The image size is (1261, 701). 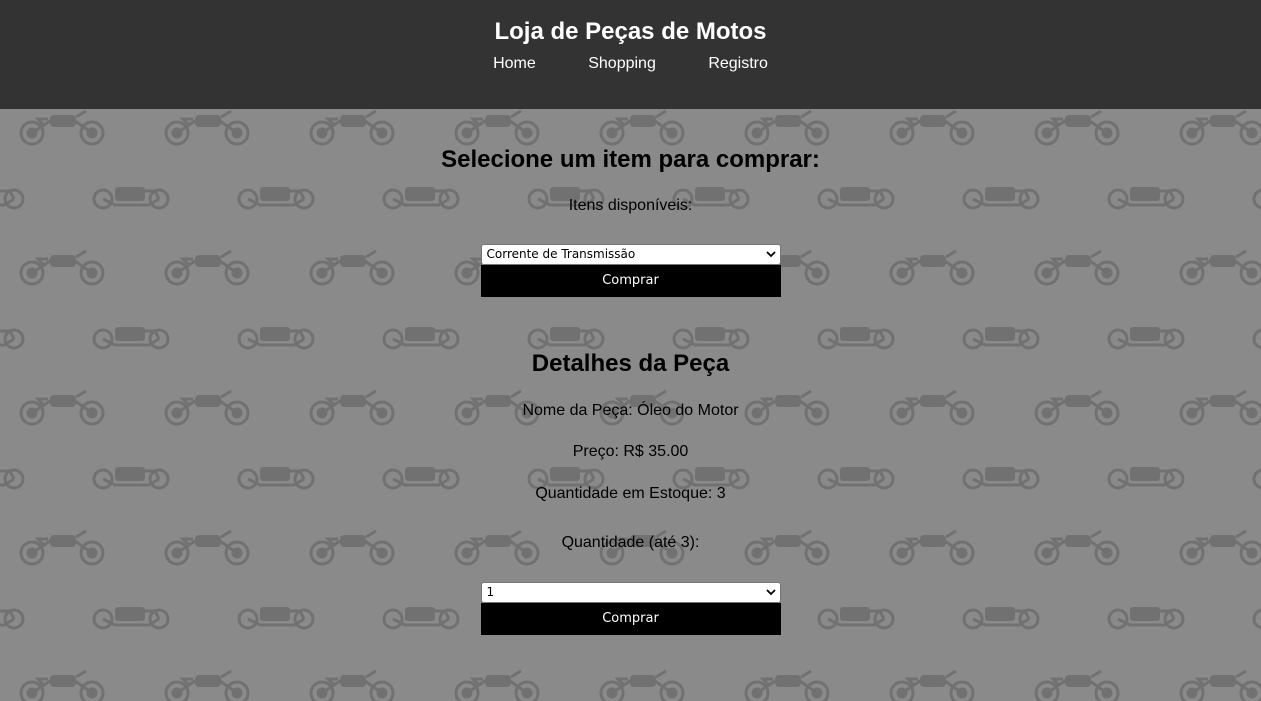 I want to click on nav-home-link: Home, so click(x=514, y=63).